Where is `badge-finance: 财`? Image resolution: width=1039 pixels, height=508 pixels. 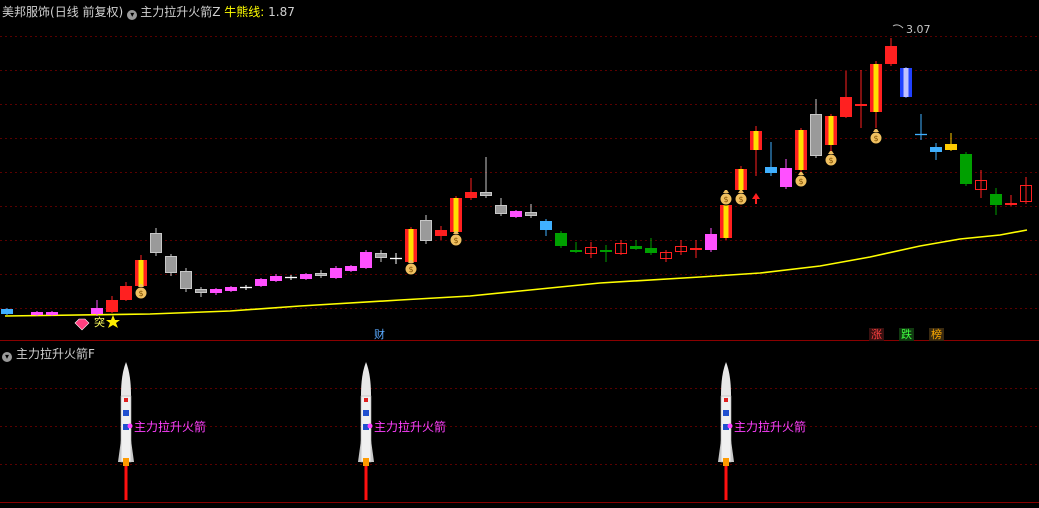
badge-finance: 财 is located at coordinates (379, 334).